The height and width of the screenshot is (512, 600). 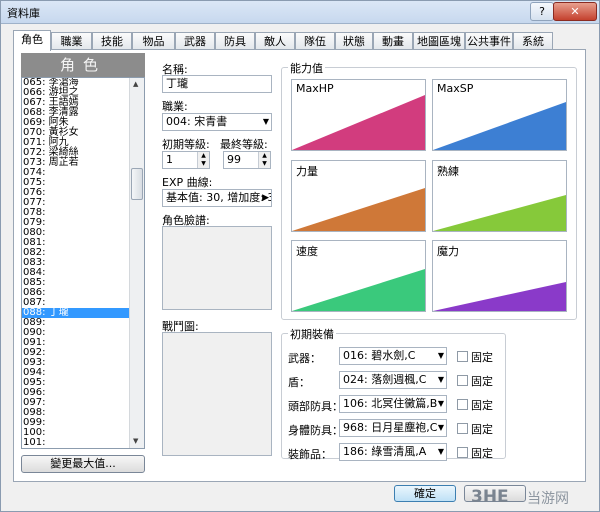 I want to click on equip-select-value: 024: 落劍週楓,C, so click(x=385, y=379).